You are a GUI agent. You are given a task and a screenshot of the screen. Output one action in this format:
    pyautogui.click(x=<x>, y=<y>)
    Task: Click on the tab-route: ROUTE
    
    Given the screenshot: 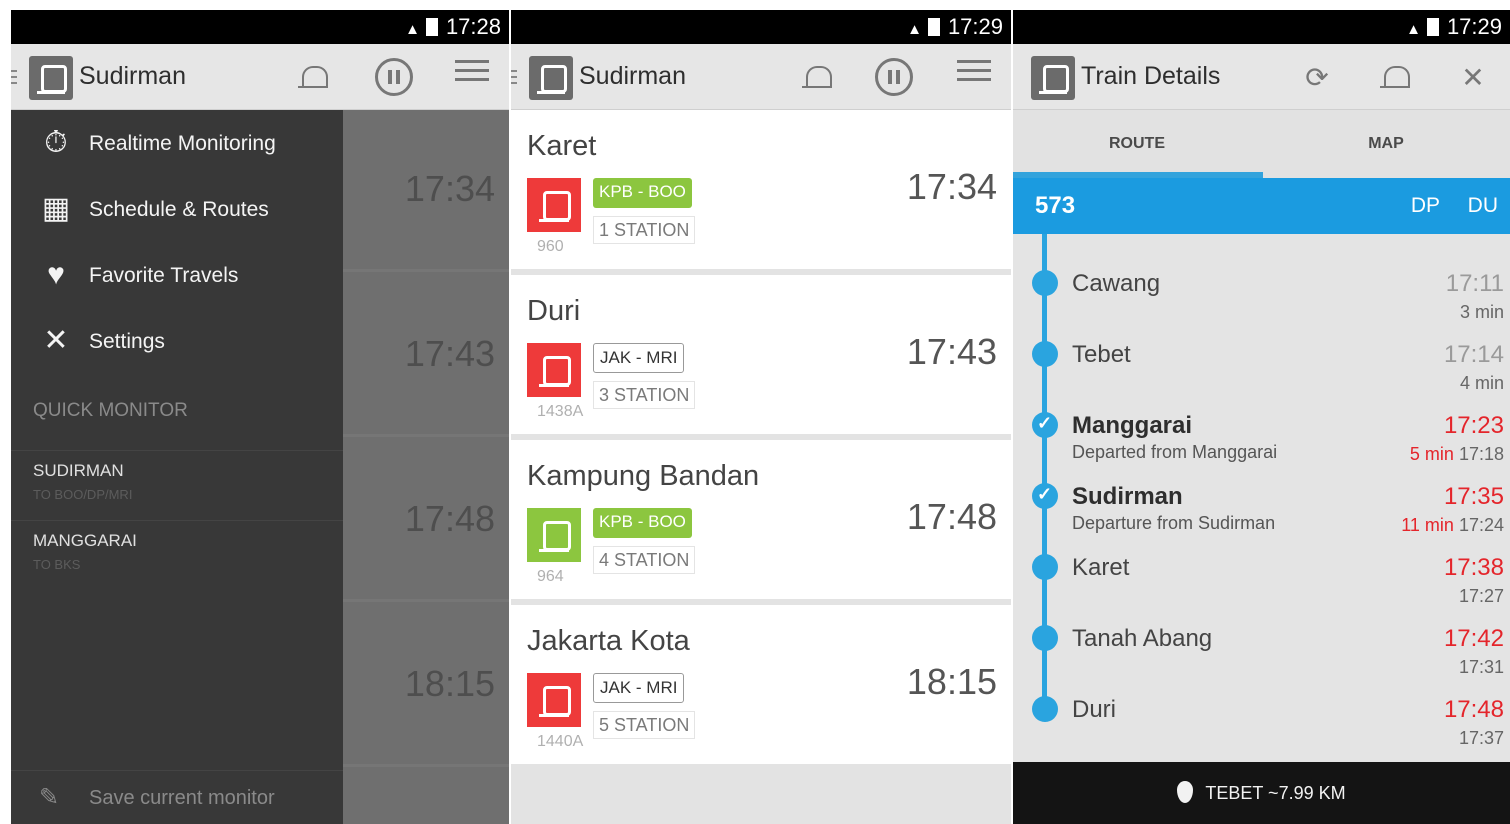 What is the action you would take?
    pyautogui.click(x=1137, y=144)
    